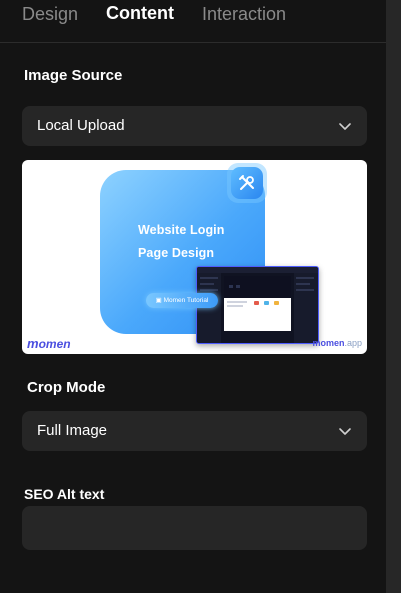  I want to click on momen-tutorial-pill: ▣ Momen Tutorial, so click(182, 300).